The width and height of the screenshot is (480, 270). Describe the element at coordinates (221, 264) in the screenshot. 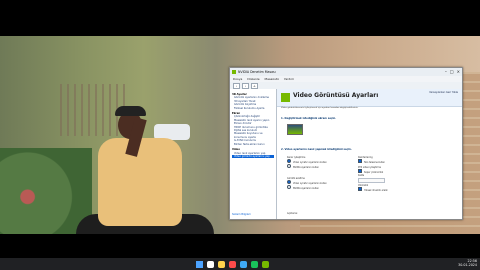

I see `files-icon` at that location.